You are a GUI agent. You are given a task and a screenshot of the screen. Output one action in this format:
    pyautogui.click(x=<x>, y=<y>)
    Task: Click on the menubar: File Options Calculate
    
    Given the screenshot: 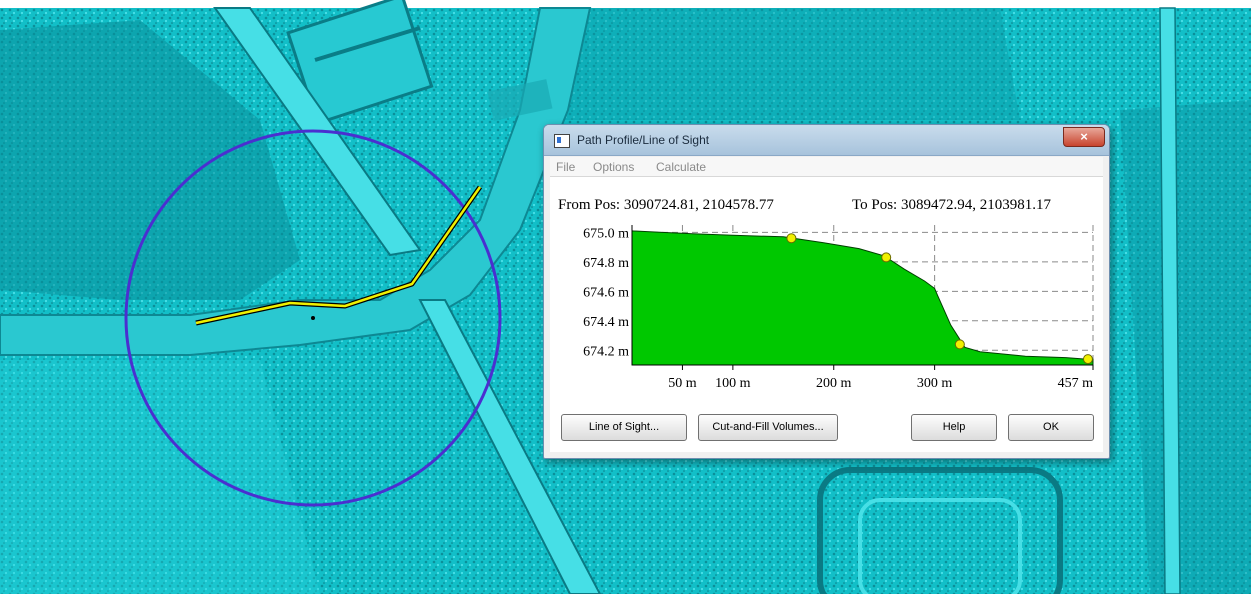 What is the action you would take?
    pyautogui.click(x=826, y=167)
    